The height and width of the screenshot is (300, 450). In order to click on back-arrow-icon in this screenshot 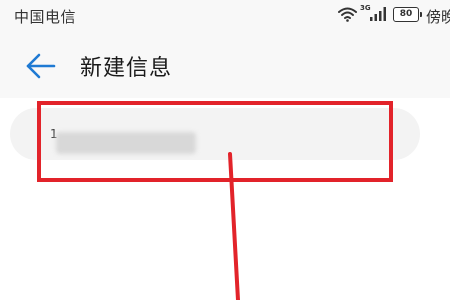, I will do `click(41, 66)`.